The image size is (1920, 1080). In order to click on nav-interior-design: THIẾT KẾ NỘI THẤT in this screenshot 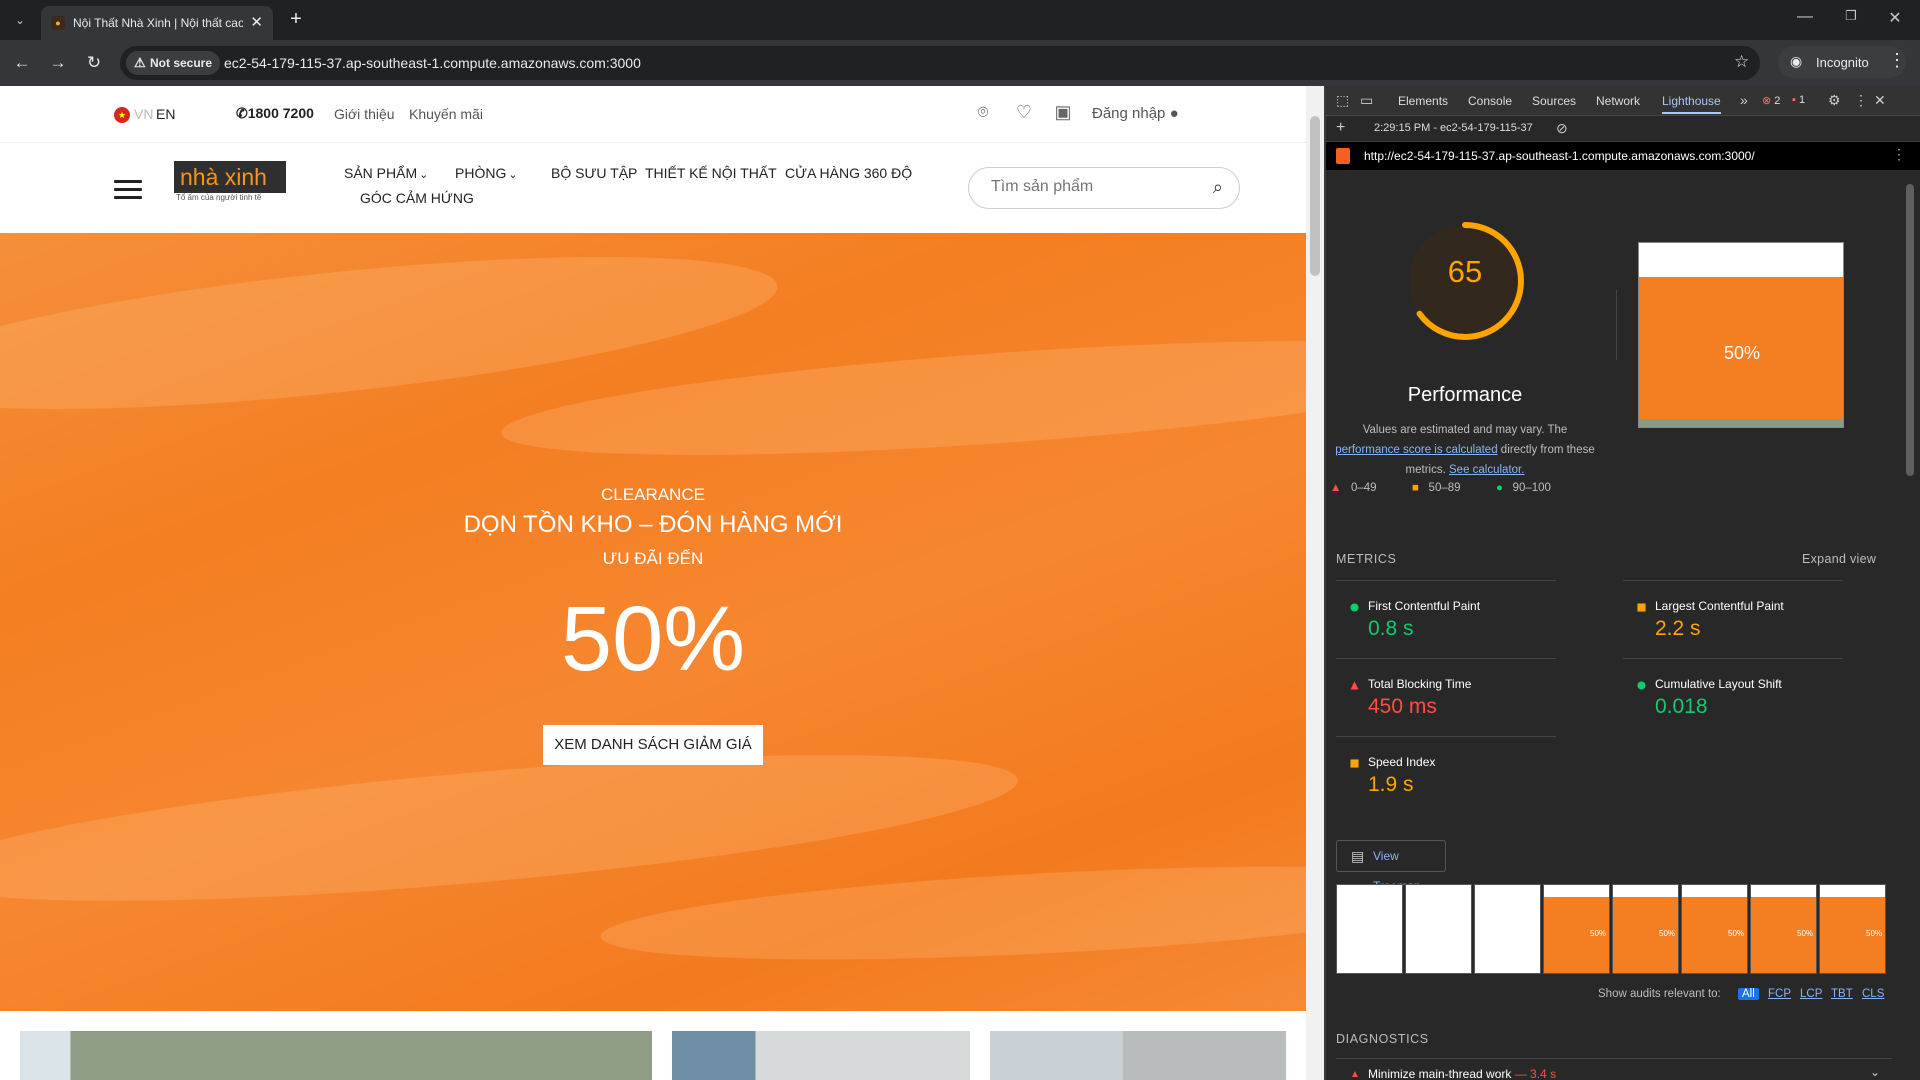, I will do `click(711, 173)`.